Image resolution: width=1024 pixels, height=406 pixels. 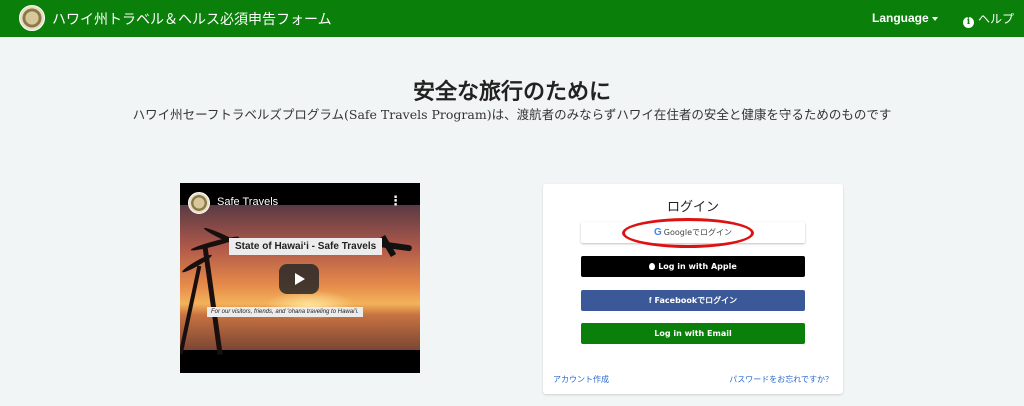 I want to click on language-label: Language, so click(x=900, y=18).